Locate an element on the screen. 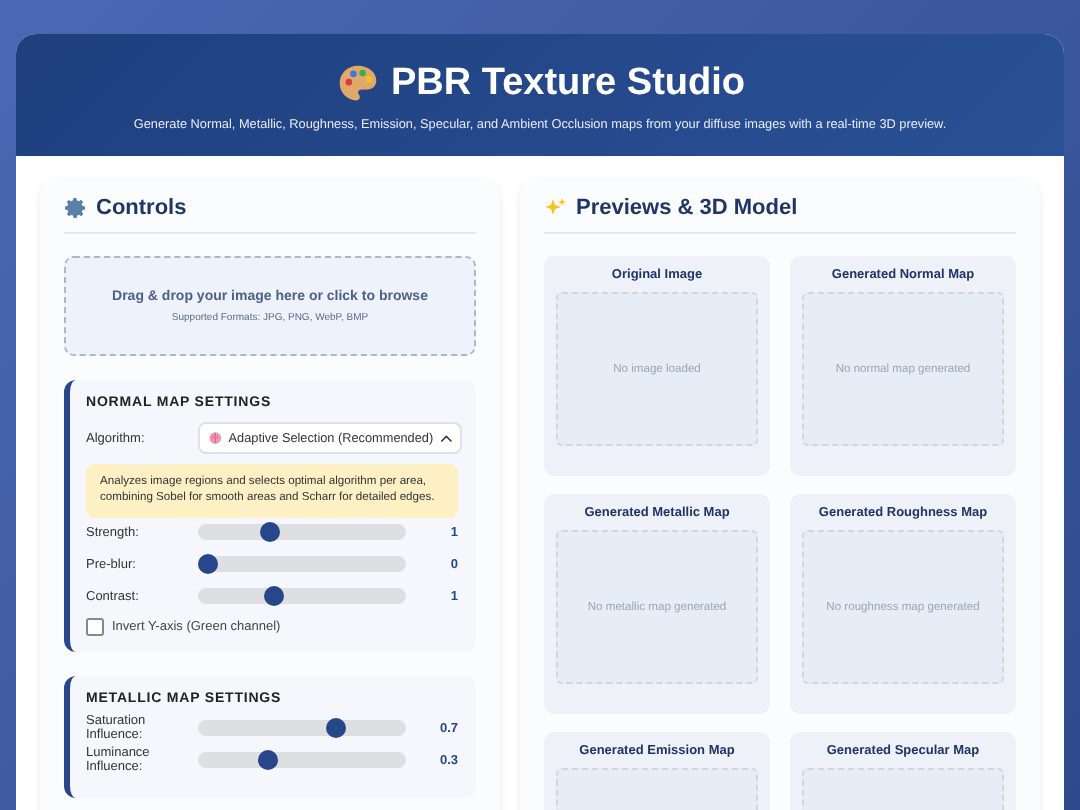  checkbox is located at coordinates (95, 626).